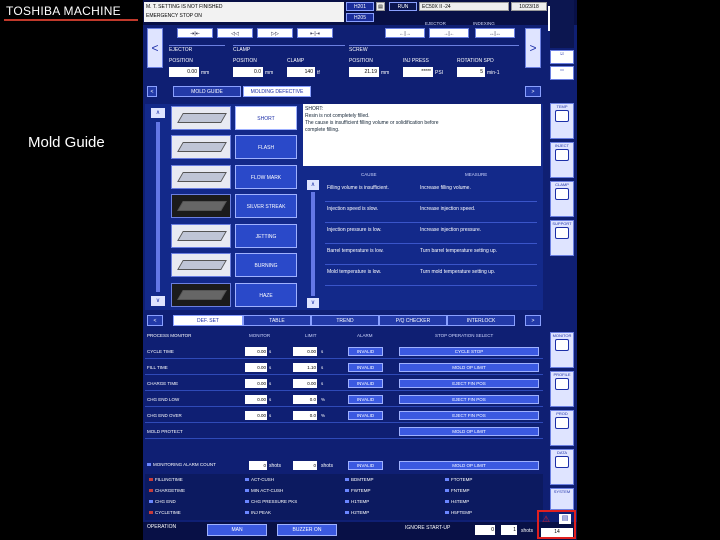  Describe the element at coordinates (270, 383) in the screenshot. I see `monitor-unit: s` at that location.